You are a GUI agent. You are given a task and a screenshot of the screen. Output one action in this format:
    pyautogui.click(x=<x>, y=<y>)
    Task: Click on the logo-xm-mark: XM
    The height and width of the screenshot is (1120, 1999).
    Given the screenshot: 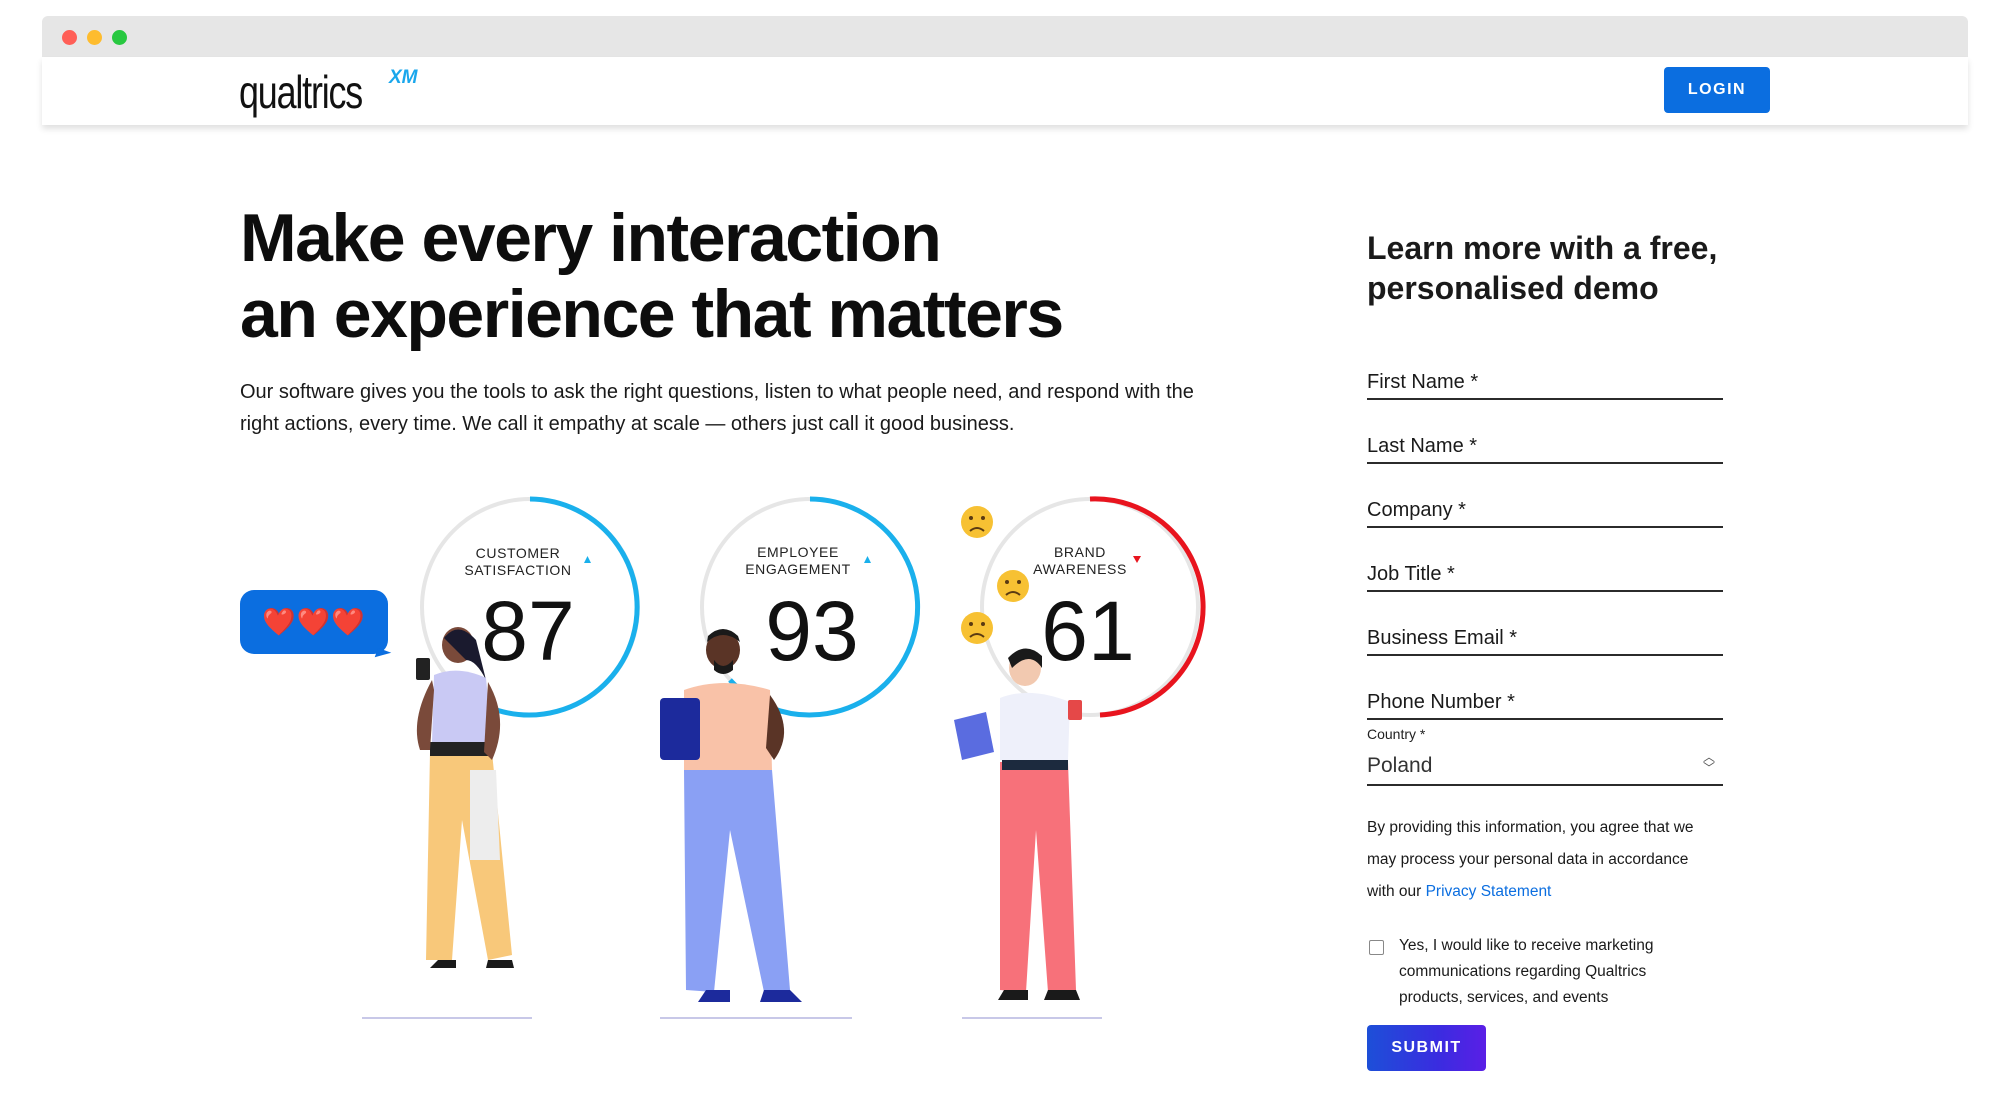 What is the action you would take?
    pyautogui.click(x=403, y=77)
    